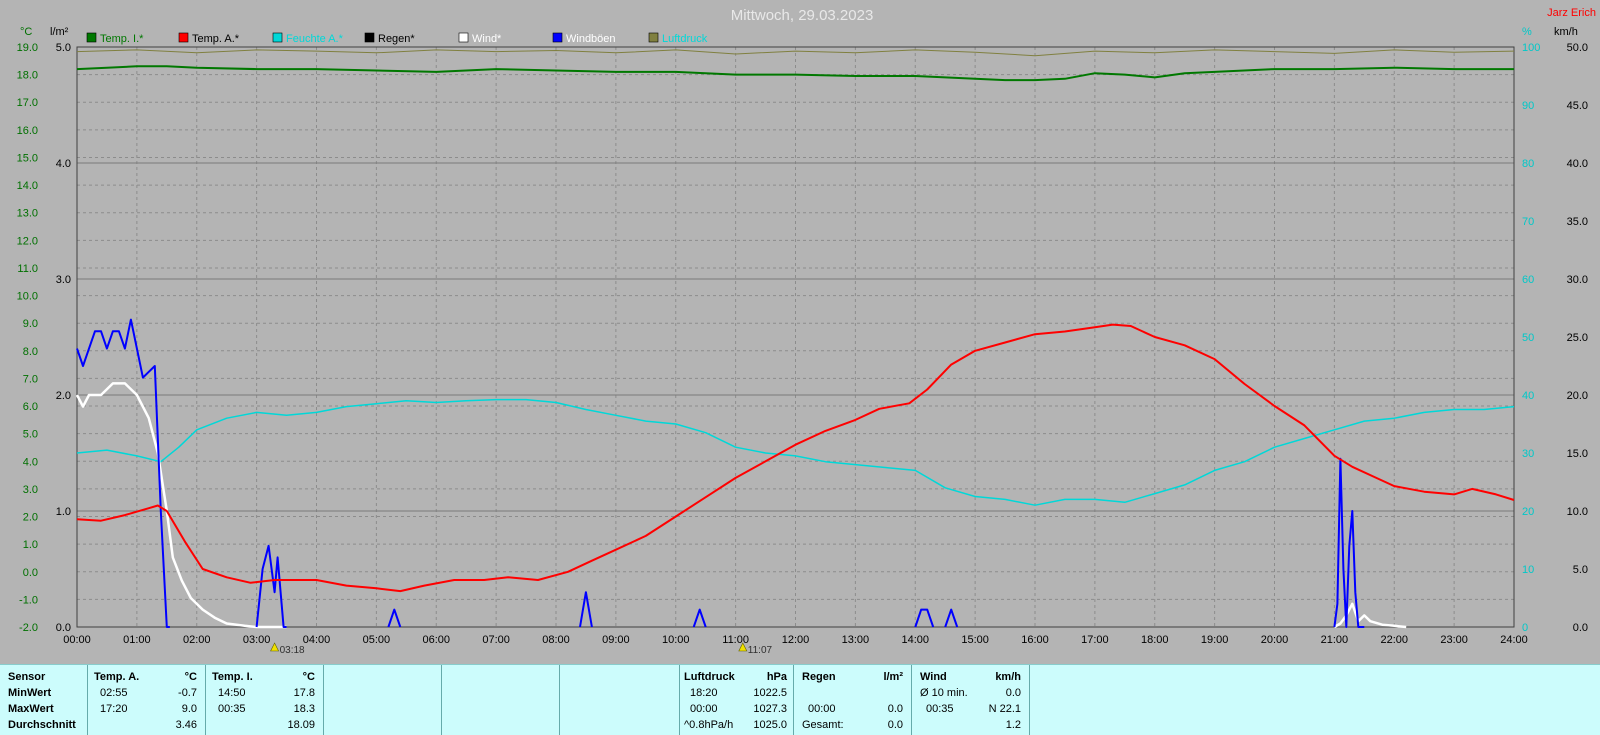 The image size is (1600, 735). Describe the element at coordinates (396, 39) in the screenshot. I see `legend-label-3: Regen*` at that location.